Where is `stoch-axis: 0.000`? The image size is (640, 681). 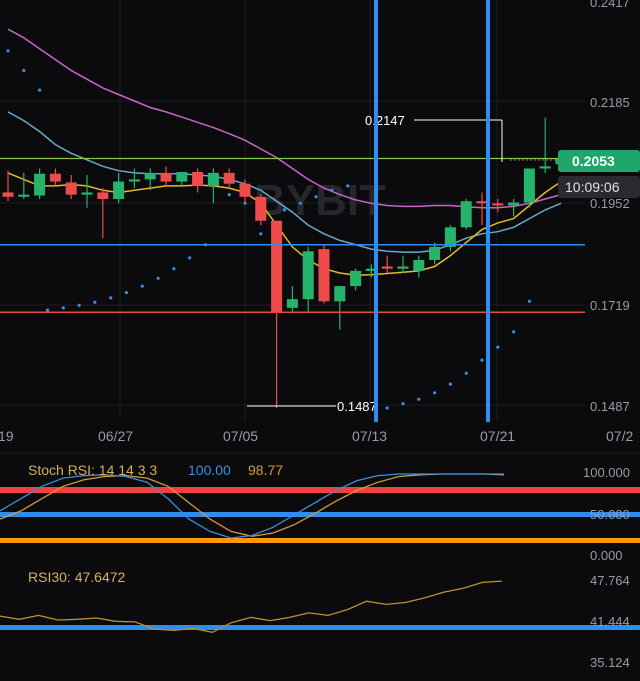
stoch-axis: 0.000 is located at coordinates (606, 555).